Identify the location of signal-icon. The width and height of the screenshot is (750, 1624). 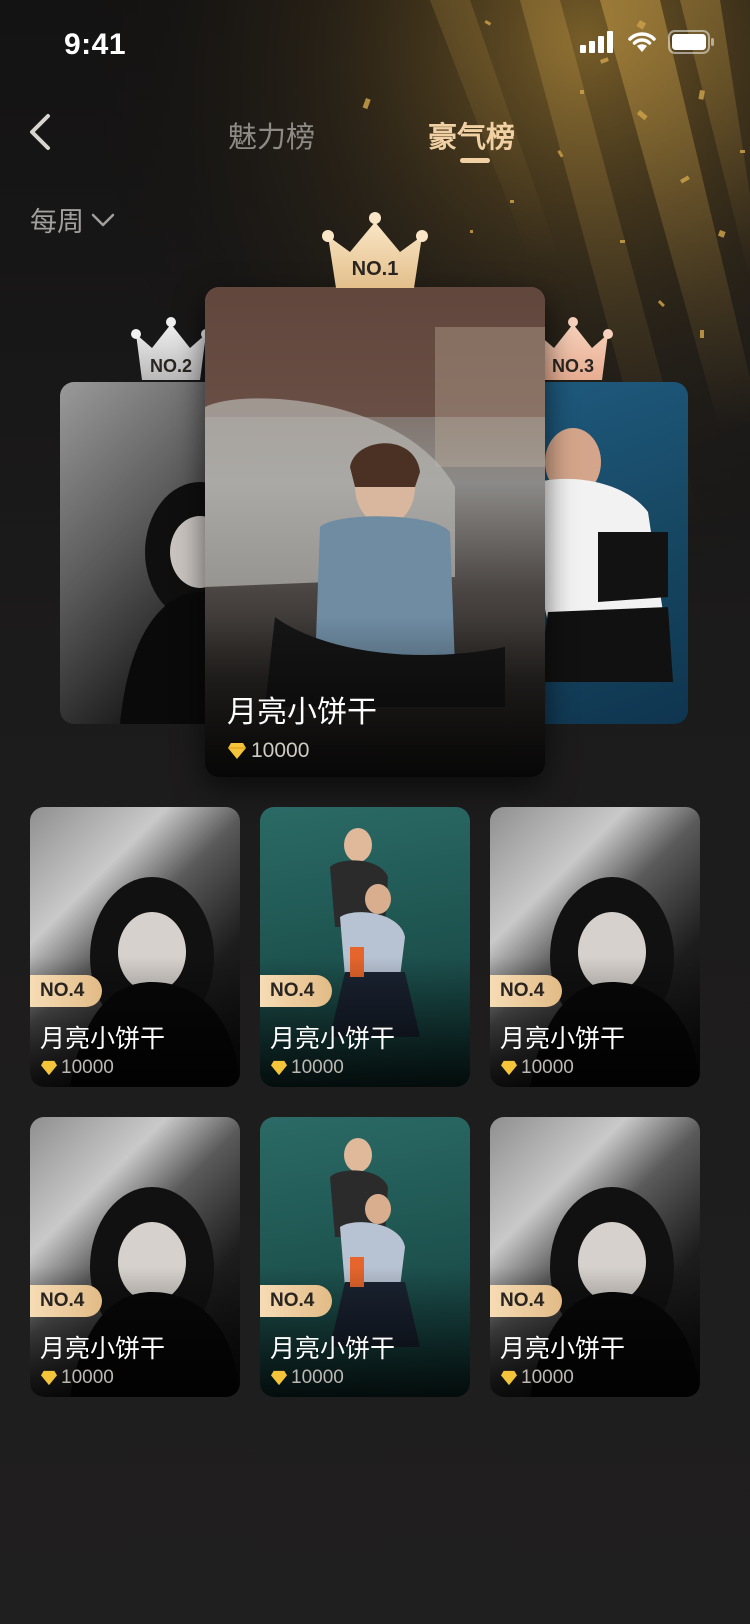
(596, 42).